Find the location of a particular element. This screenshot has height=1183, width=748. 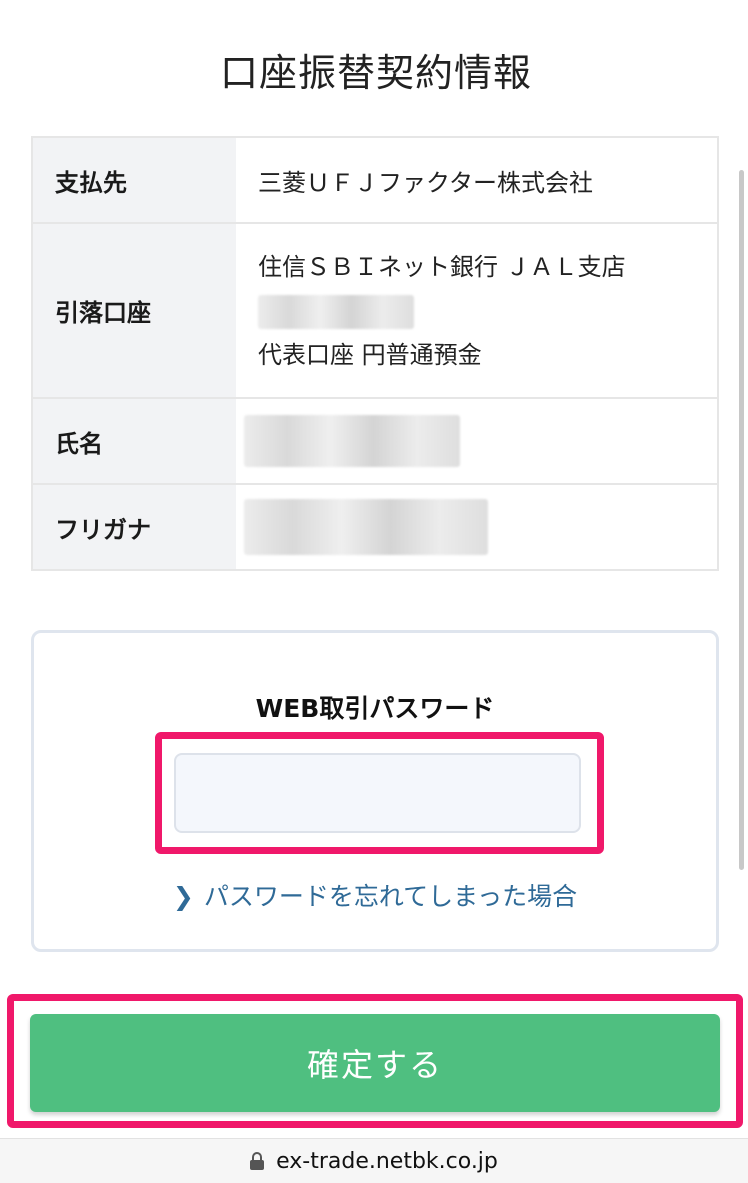

table-row: フリガナ is located at coordinates (375, 527).